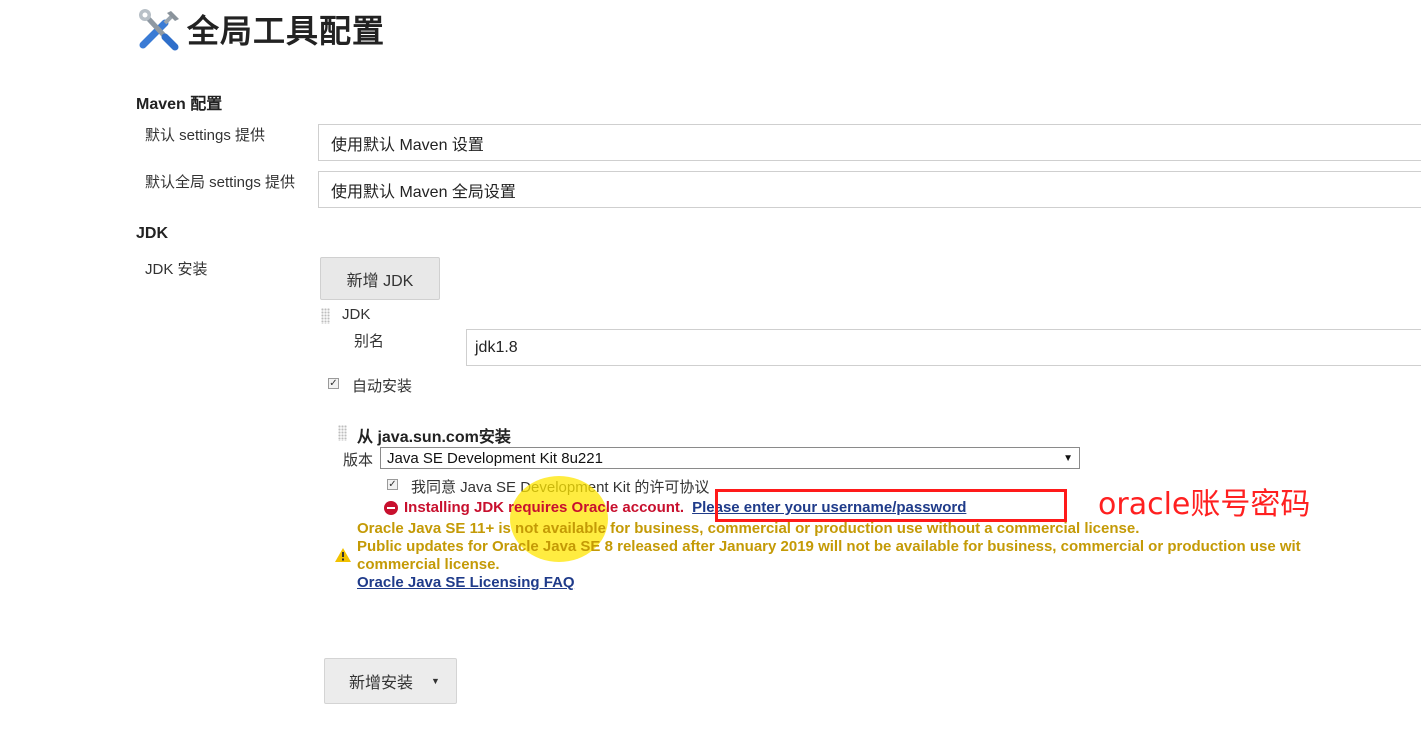 This screenshot has height=742, width=1421. Describe the element at coordinates (369, 341) in the screenshot. I see `jdk-alias-label: 别名` at that location.